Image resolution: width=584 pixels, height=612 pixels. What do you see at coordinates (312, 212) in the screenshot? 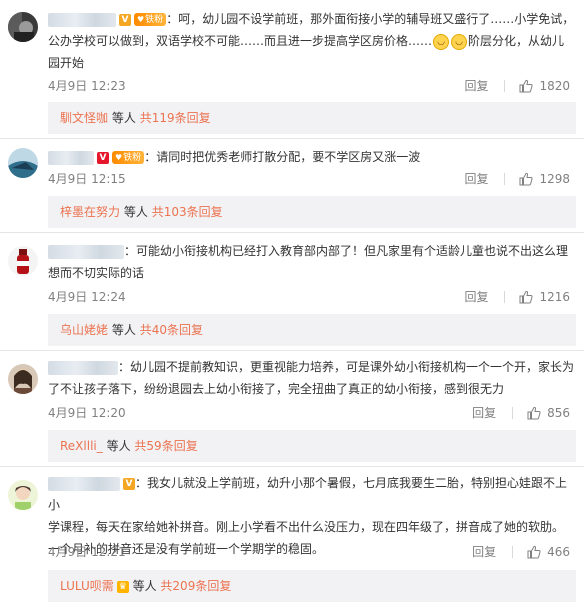
I see `reply-summary: 梓墨在努力 等人 共103条回复` at bounding box center [312, 212].